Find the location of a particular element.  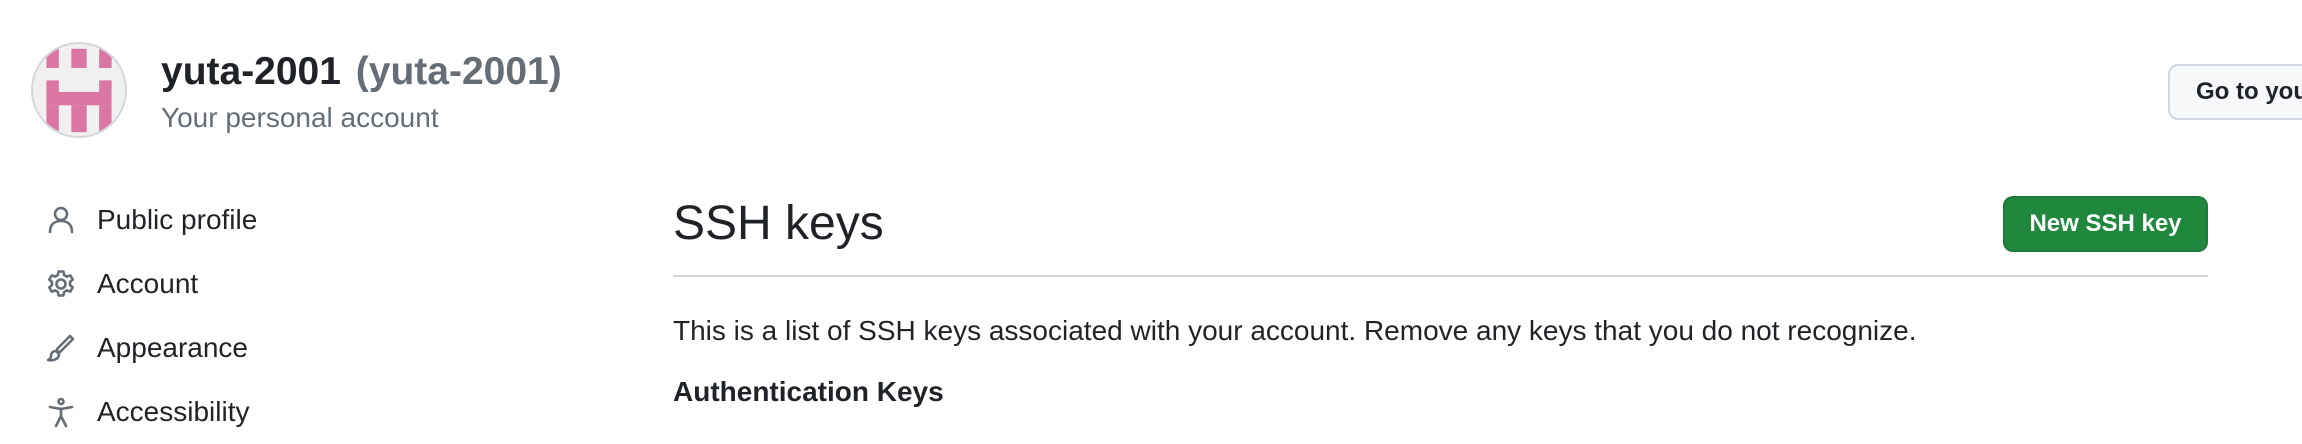

sidebar-item-appearance: Appearance is located at coordinates (320, 348).